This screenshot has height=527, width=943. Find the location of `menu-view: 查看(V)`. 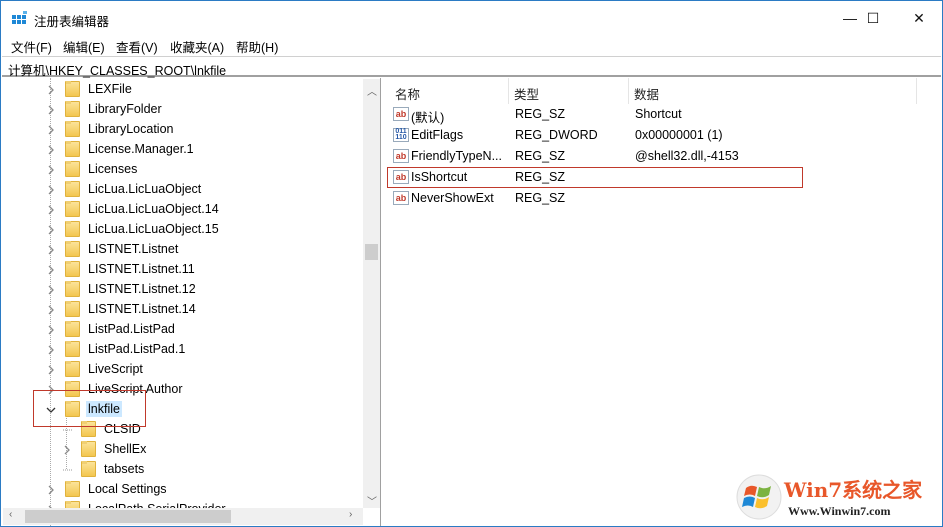

menu-view: 查看(V) is located at coordinates (137, 46).